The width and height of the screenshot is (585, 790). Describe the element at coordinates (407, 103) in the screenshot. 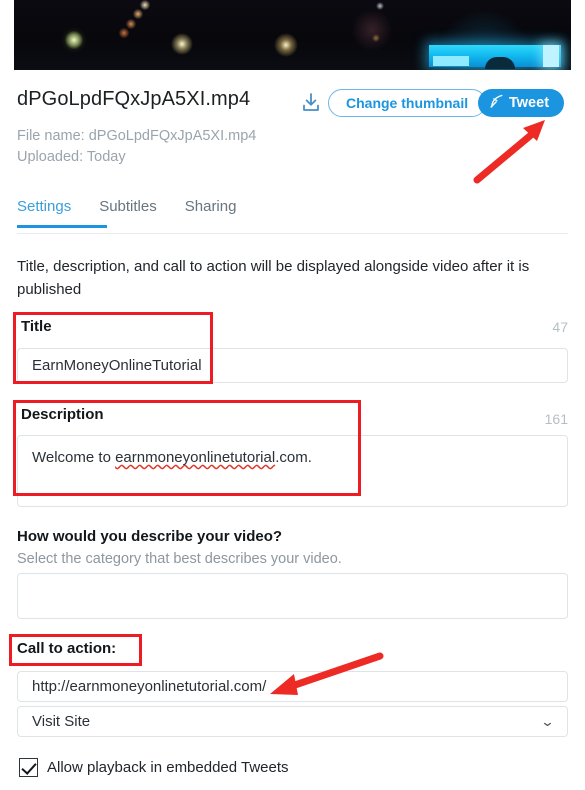

I see `change-thumbnail-button: Change thumbnail` at that location.